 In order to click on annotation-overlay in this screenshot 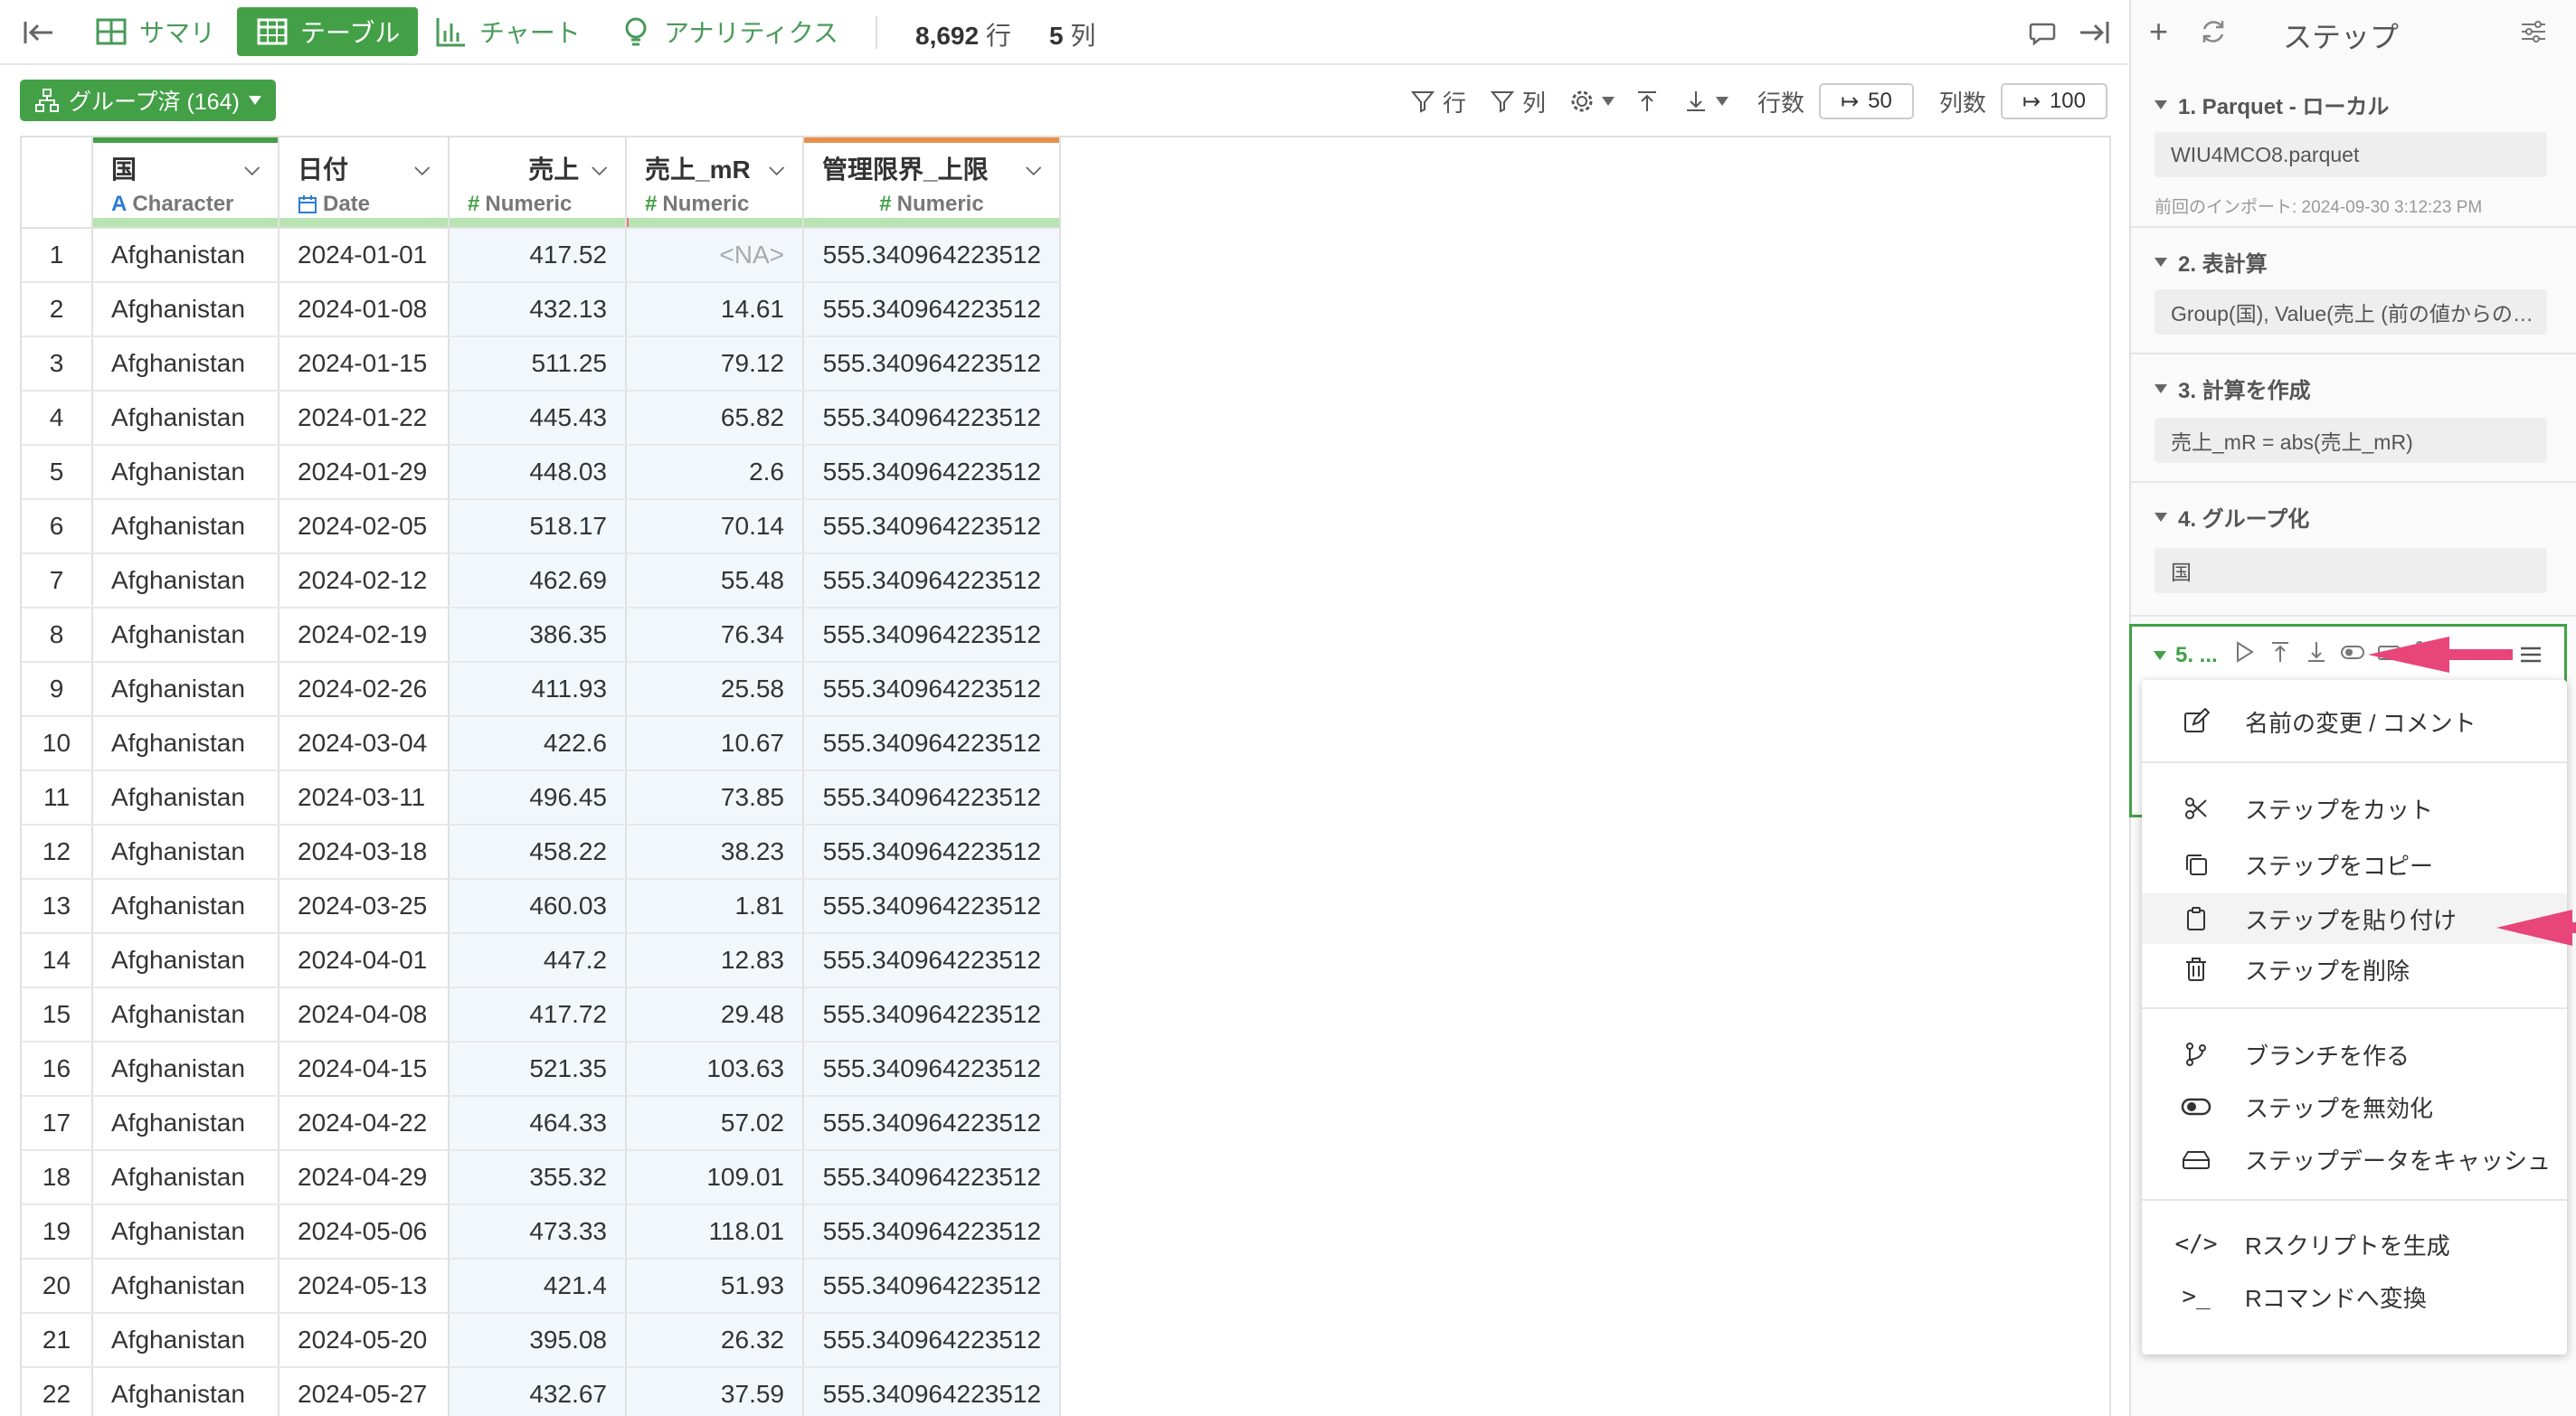, I will do `click(2472, 791)`.